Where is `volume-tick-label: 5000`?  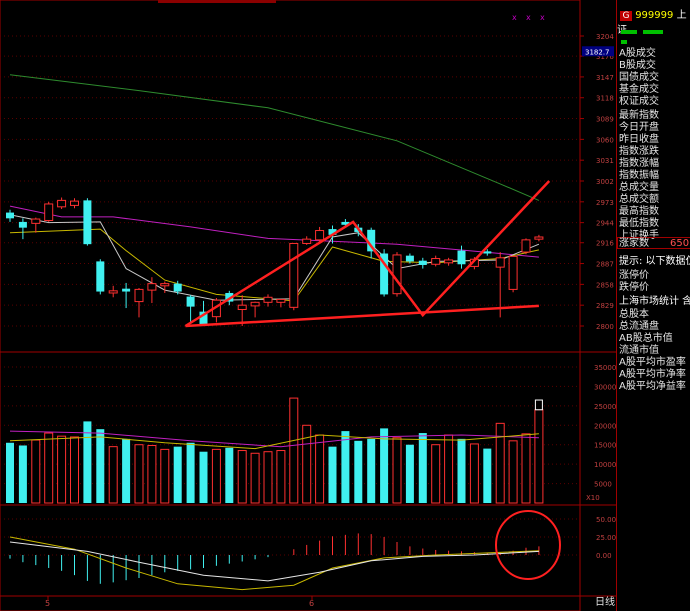
volume-tick-label: 5000 is located at coordinates (603, 485).